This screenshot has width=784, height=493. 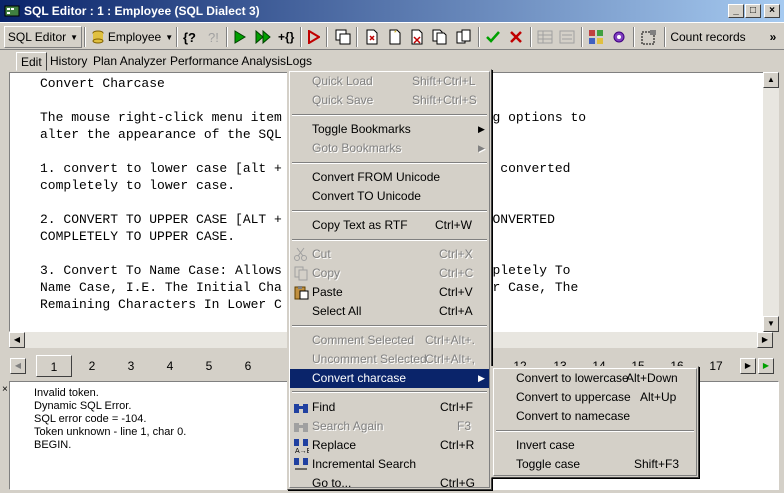 I want to click on scroll-right-button: ▶, so click(x=765, y=340).